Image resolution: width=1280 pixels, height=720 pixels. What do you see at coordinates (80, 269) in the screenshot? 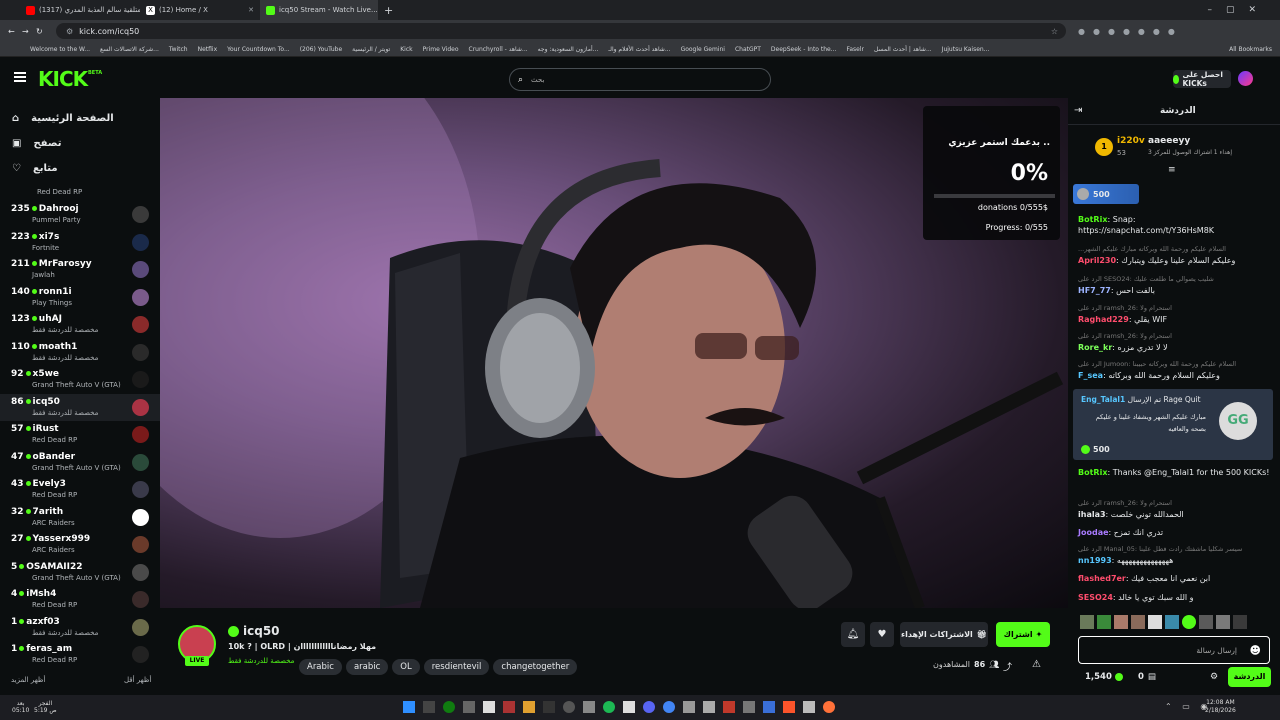
I see `sidebar-channel-item: 211 MrFarosyy Jawlah` at bounding box center [80, 269].